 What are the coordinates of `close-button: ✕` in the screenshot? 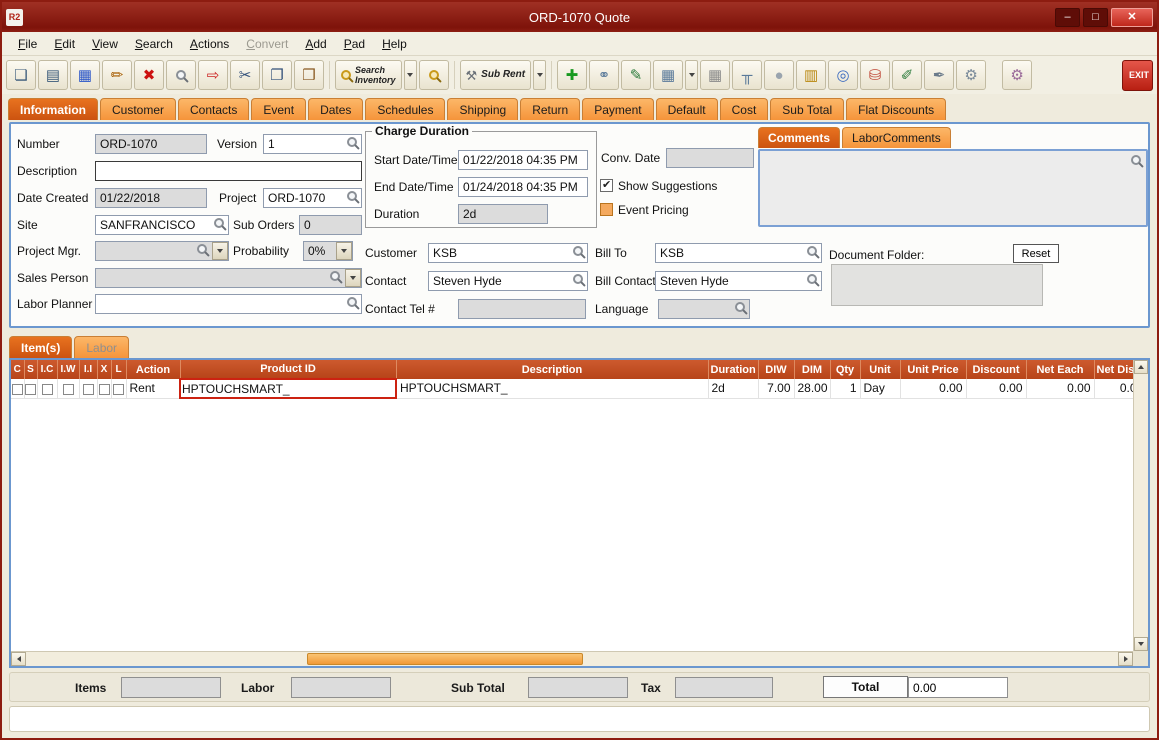 It's located at (1132, 17).